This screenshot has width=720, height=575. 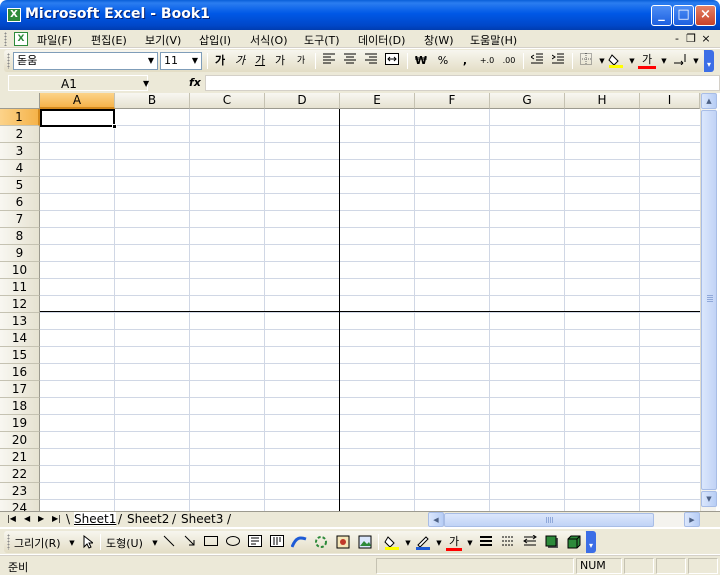 What do you see at coordinates (558, 61) in the screenshot?
I see `increase-indent-icon` at bounding box center [558, 61].